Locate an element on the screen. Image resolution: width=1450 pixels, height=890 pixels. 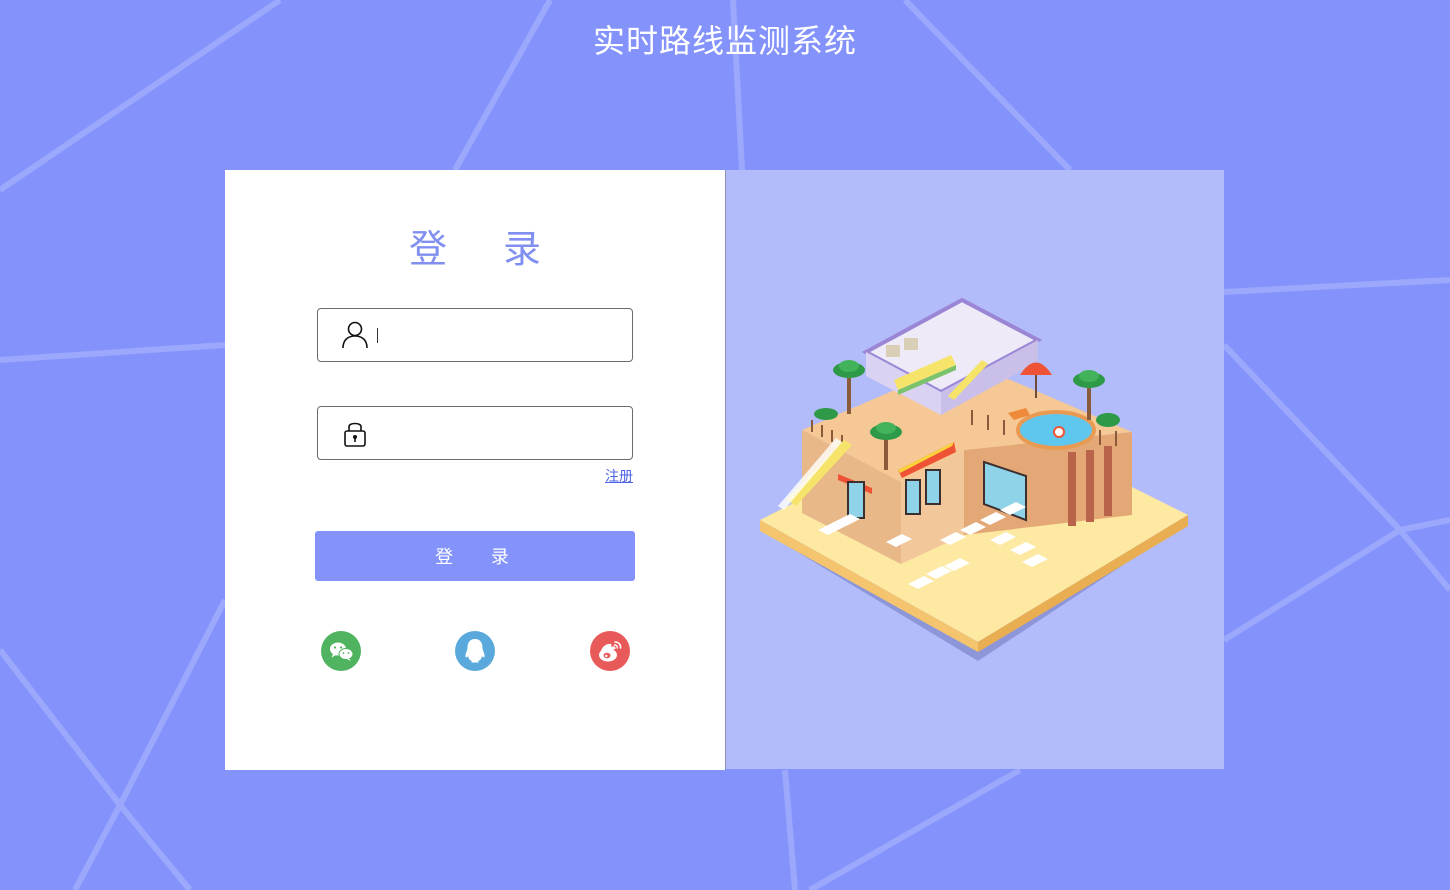
login-heading: 登 录 is located at coordinates (486, 249).